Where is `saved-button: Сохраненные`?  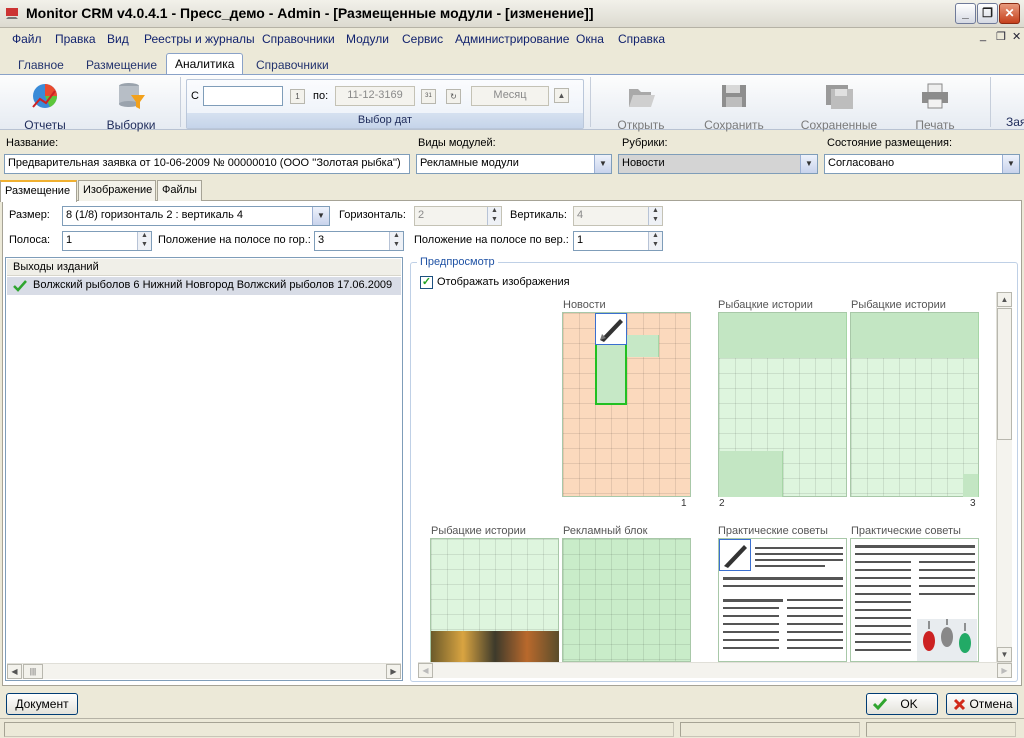 saved-button: Сохраненные is located at coordinates (839, 105).